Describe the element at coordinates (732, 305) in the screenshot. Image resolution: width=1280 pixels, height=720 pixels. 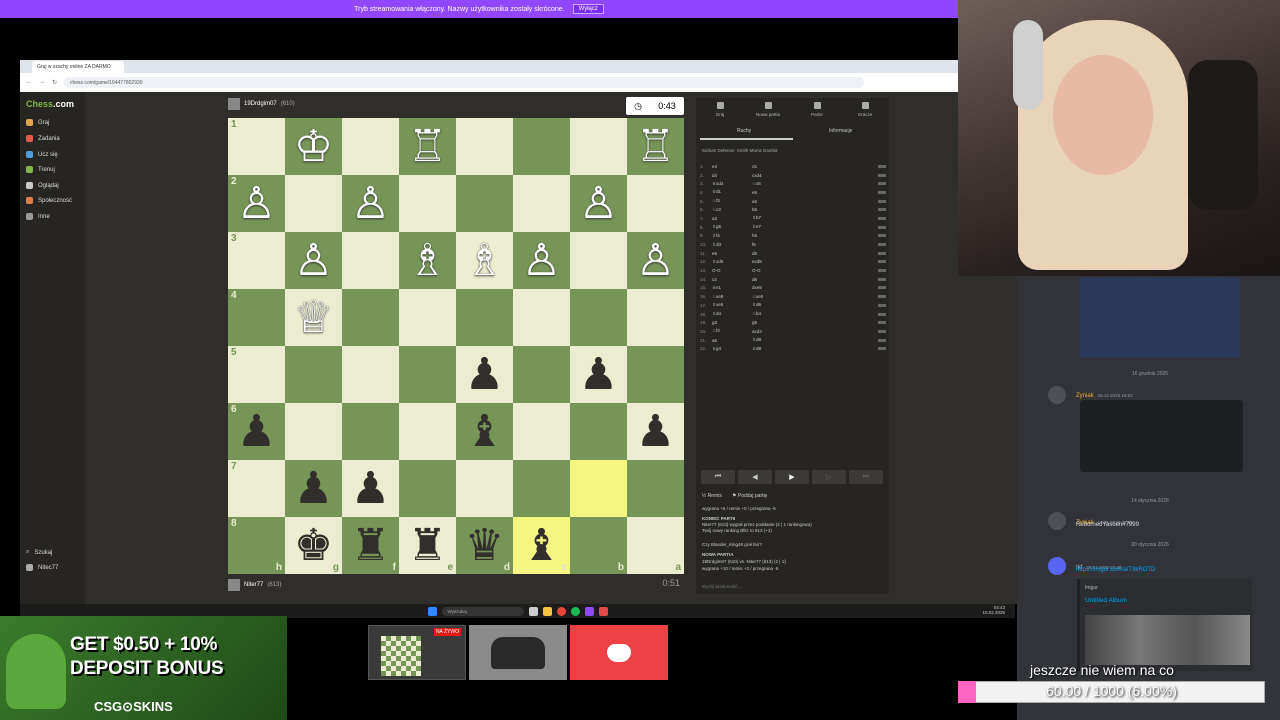
I see `move-cell: ♗xe5` at that location.